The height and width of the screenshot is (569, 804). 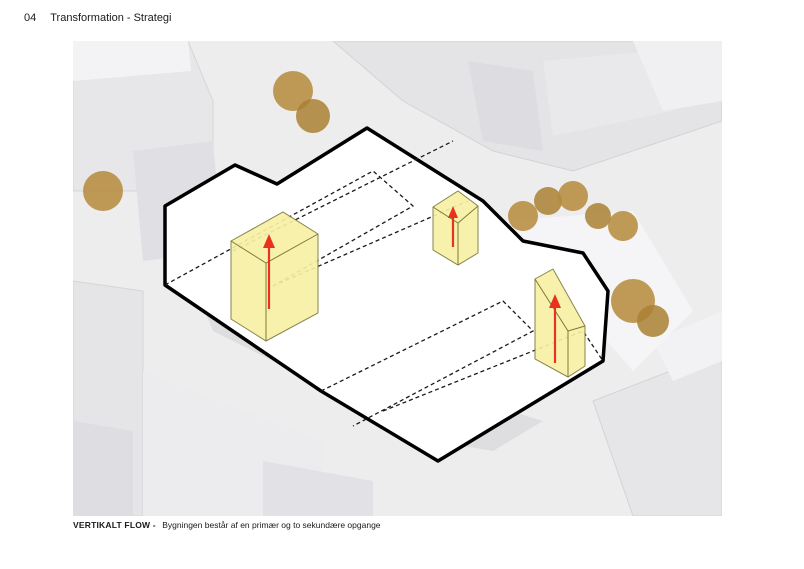 What do you see at coordinates (114, 525) in the screenshot?
I see `caption-label: VERTIKALT FLOW -` at bounding box center [114, 525].